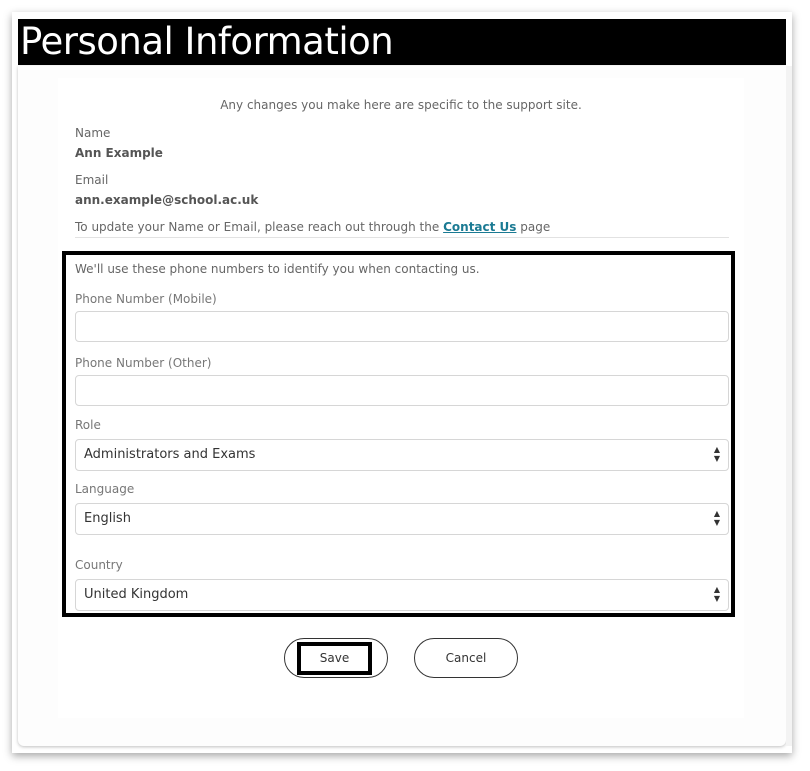 This screenshot has width=810, height=771. Describe the element at coordinates (107, 518) in the screenshot. I see `language-selected-value: English` at that location.